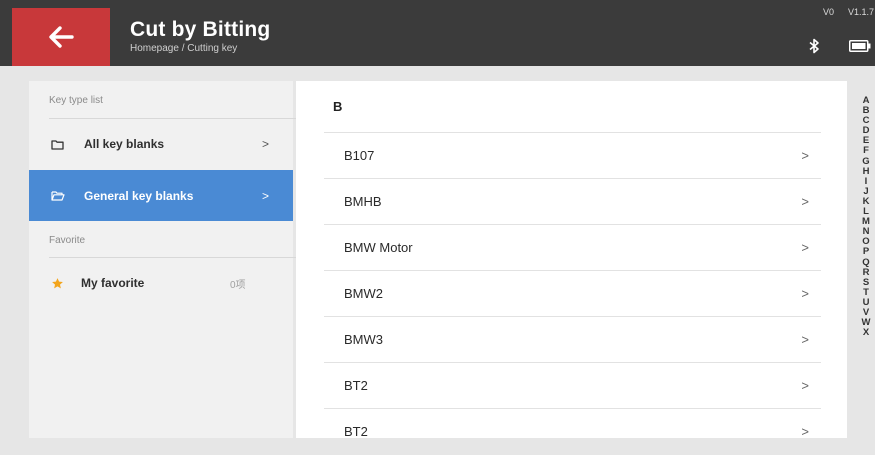 The image size is (875, 455). I want to click on list-item-label: BMHB, so click(363, 201).